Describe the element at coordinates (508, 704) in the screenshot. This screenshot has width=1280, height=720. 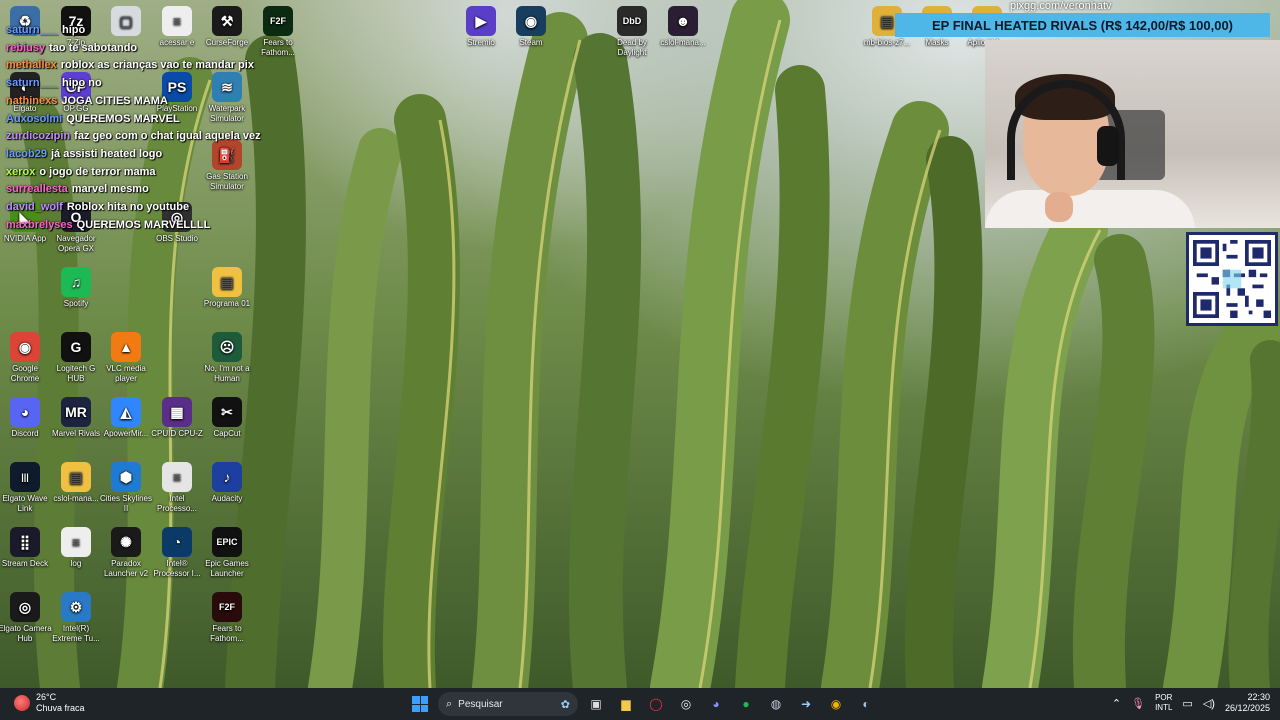
I see `taskbar-search: ⌕ Pesquisar ✿` at that location.